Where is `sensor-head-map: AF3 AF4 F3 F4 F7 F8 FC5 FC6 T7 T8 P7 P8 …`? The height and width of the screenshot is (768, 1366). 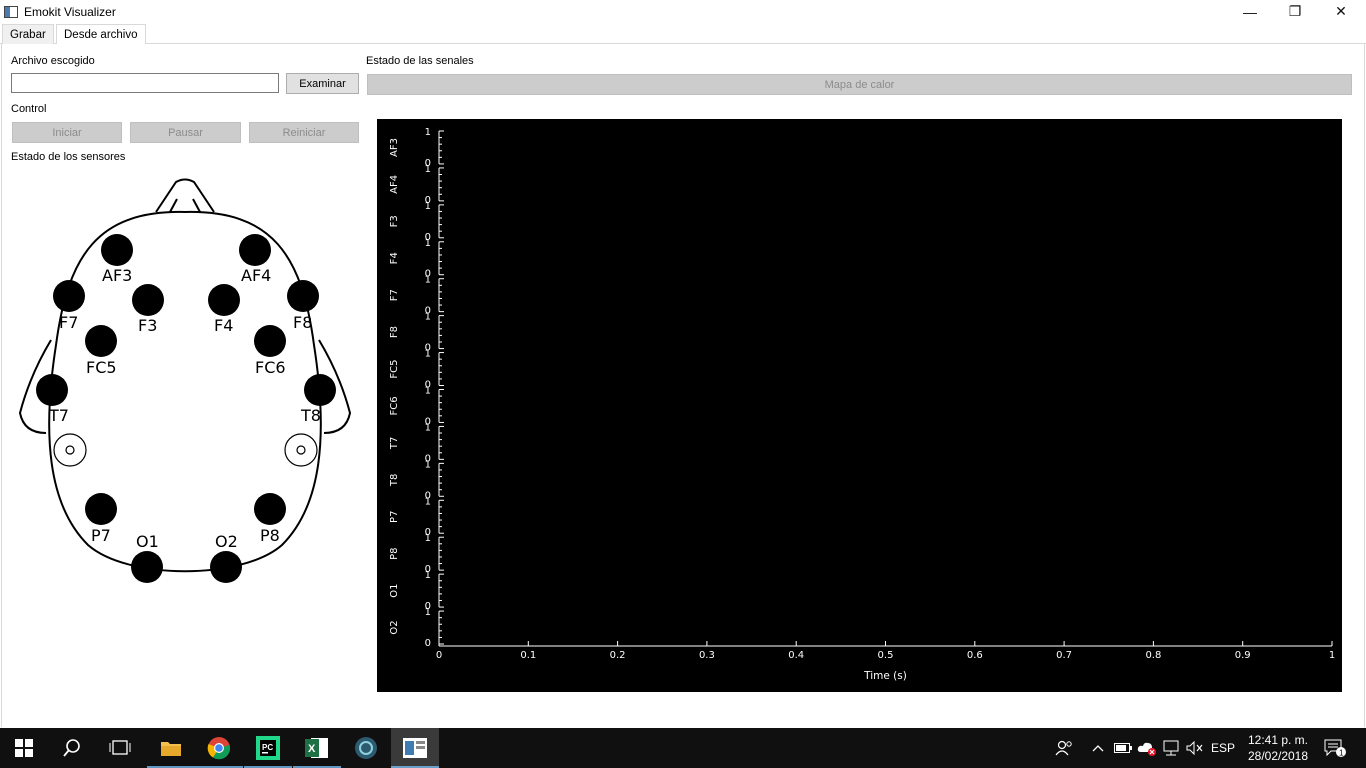 sensor-head-map: AF3 AF4 F3 F4 F7 F8 FC5 FC6 T7 T8 P7 P8 … is located at coordinates (185, 380).